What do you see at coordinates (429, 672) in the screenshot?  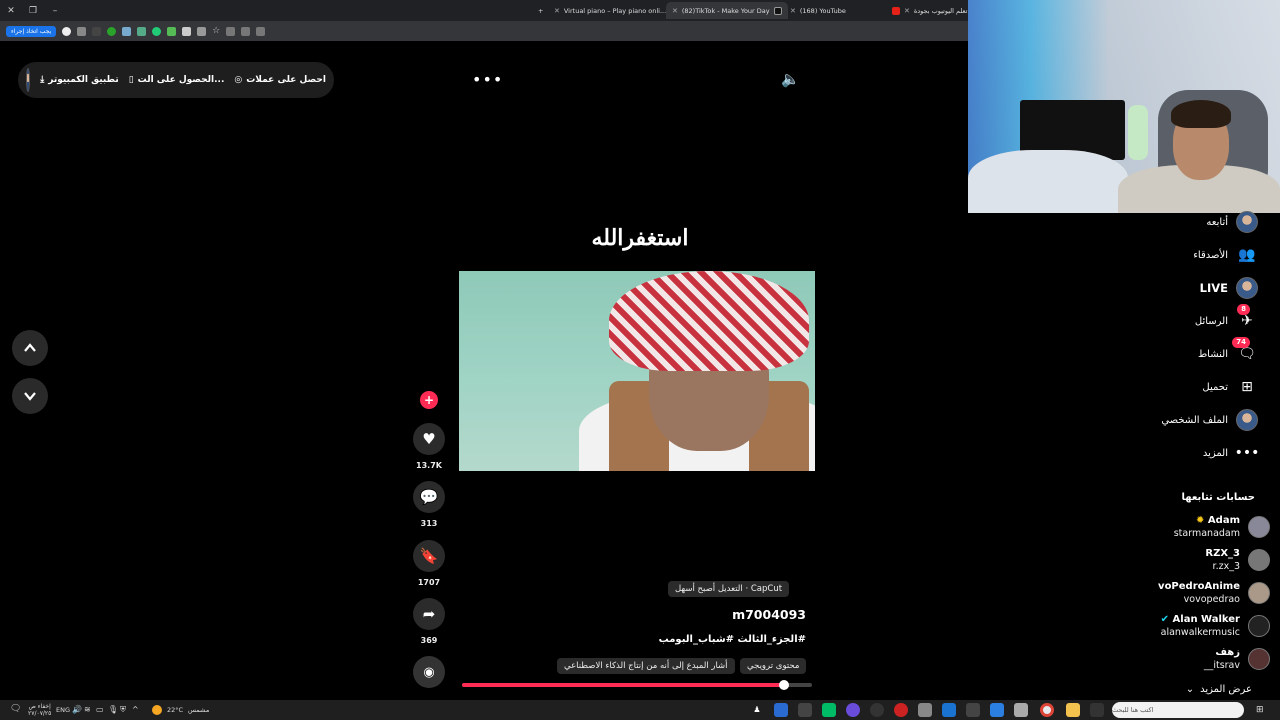 I see `music-disc-icon: ◉` at bounding box center [429, 672].